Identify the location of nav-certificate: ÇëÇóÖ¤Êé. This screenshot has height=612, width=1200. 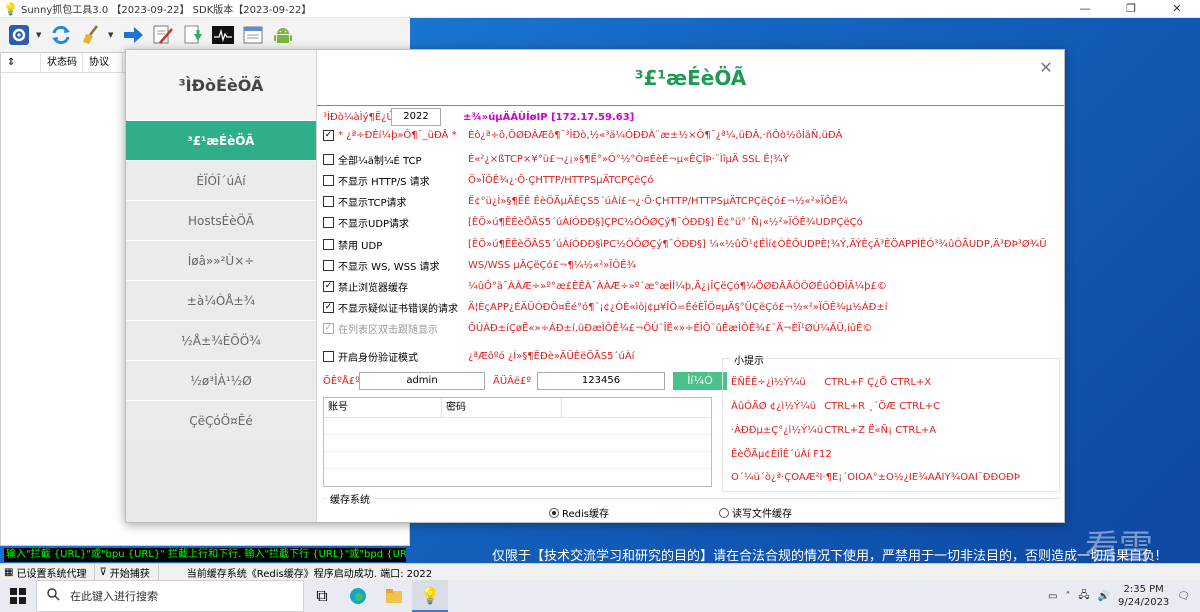
(221, 420).